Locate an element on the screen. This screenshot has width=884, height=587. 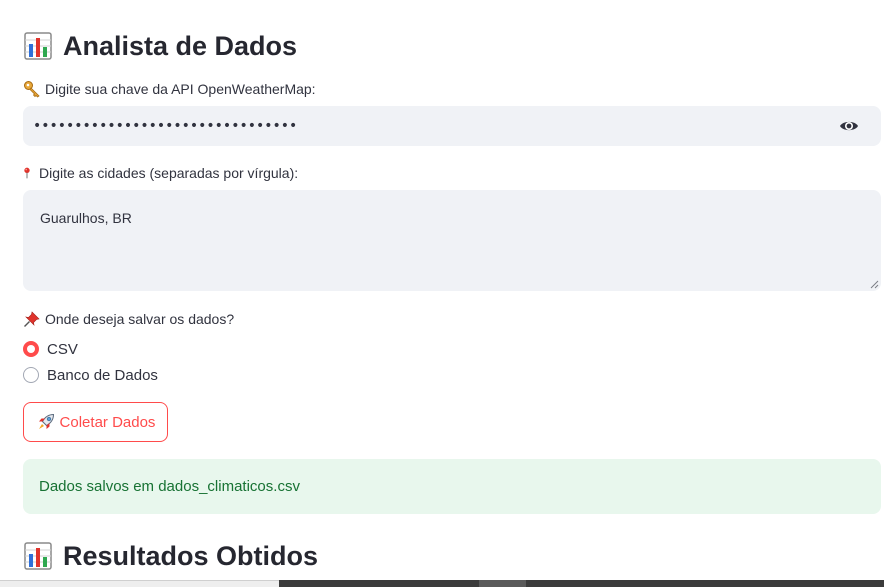
bottom-scrollbar is located at coordinates (442, 583).